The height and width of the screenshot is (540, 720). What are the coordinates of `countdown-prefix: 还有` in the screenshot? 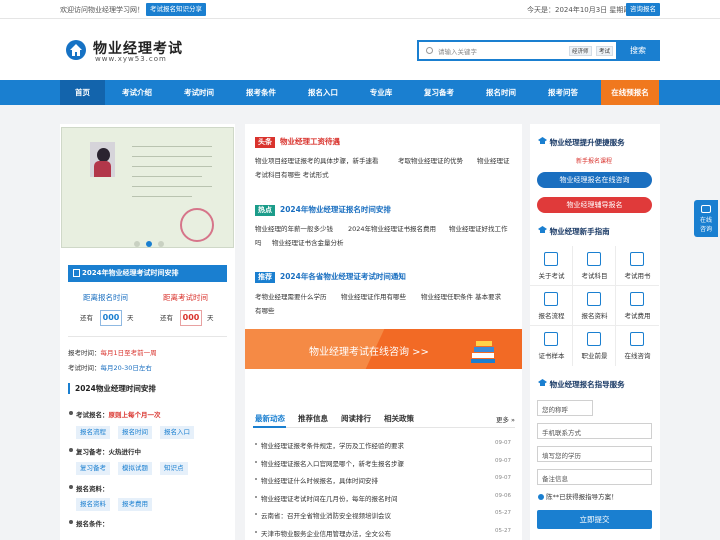 It's located at (86, 318).